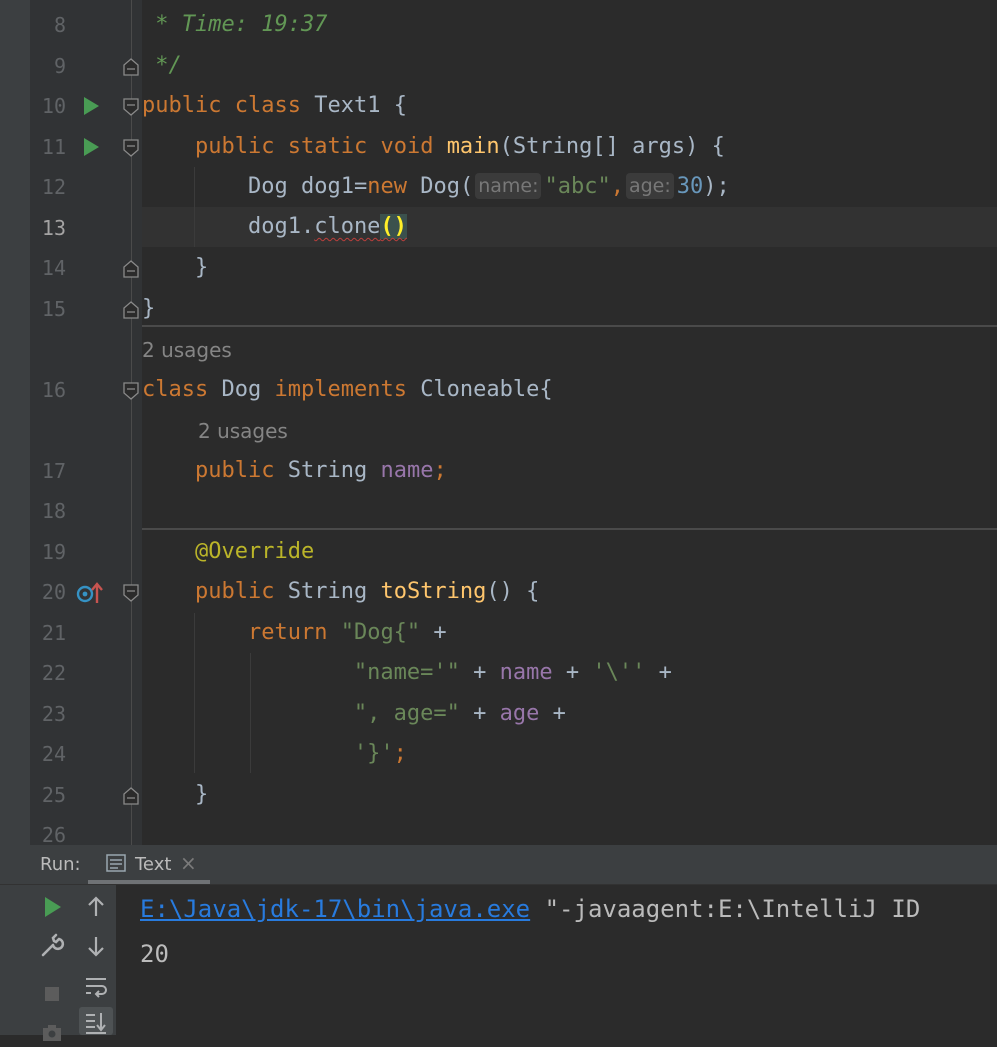 The width and height of the screenshot is (997, 1047). What do you see at coordinates (406, 713) in the screenshot?
I see `string-literal: ", age="` at bounding box center [406, 713].